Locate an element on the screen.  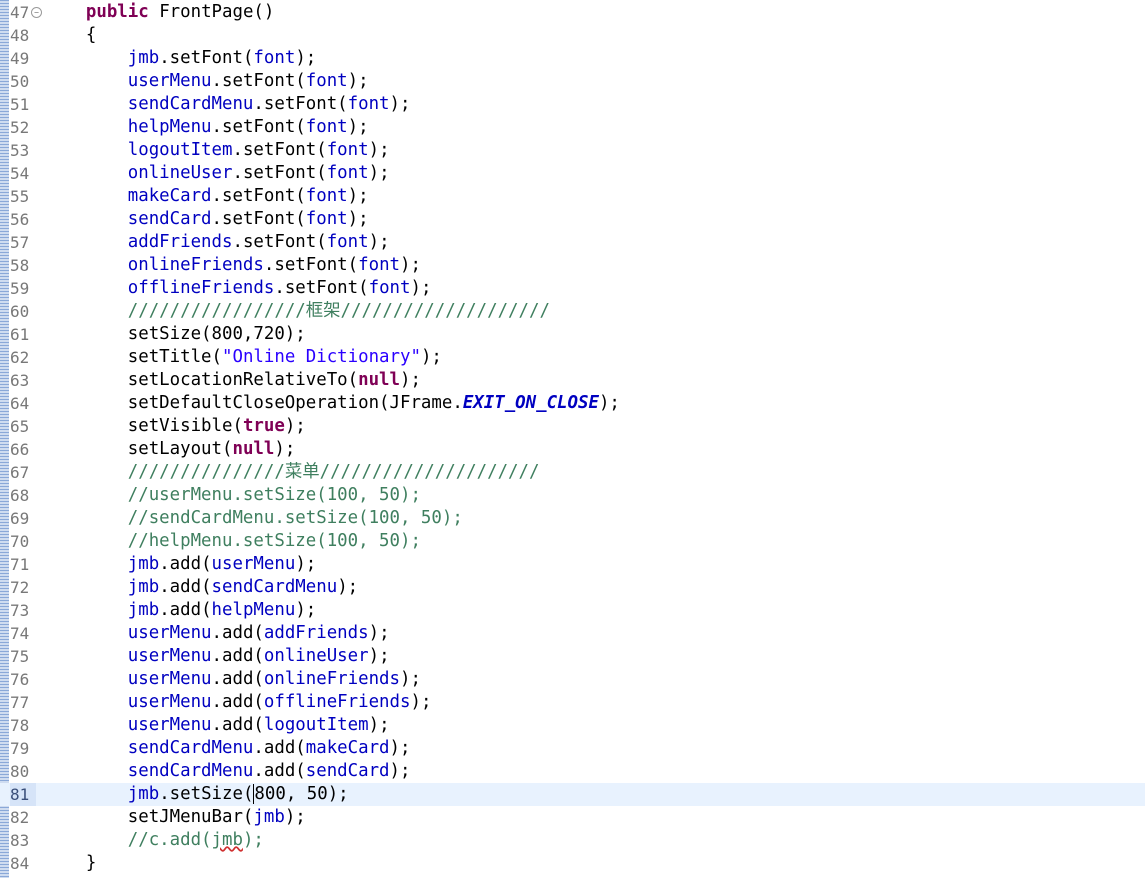
line-number: 81 is located at coordinates (23, 794).